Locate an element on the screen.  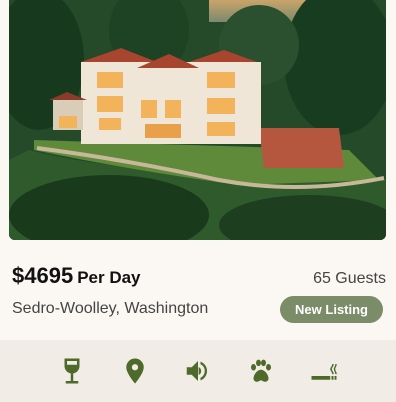
new-listing-badge: New Listing is located at coordinates (331, 309).